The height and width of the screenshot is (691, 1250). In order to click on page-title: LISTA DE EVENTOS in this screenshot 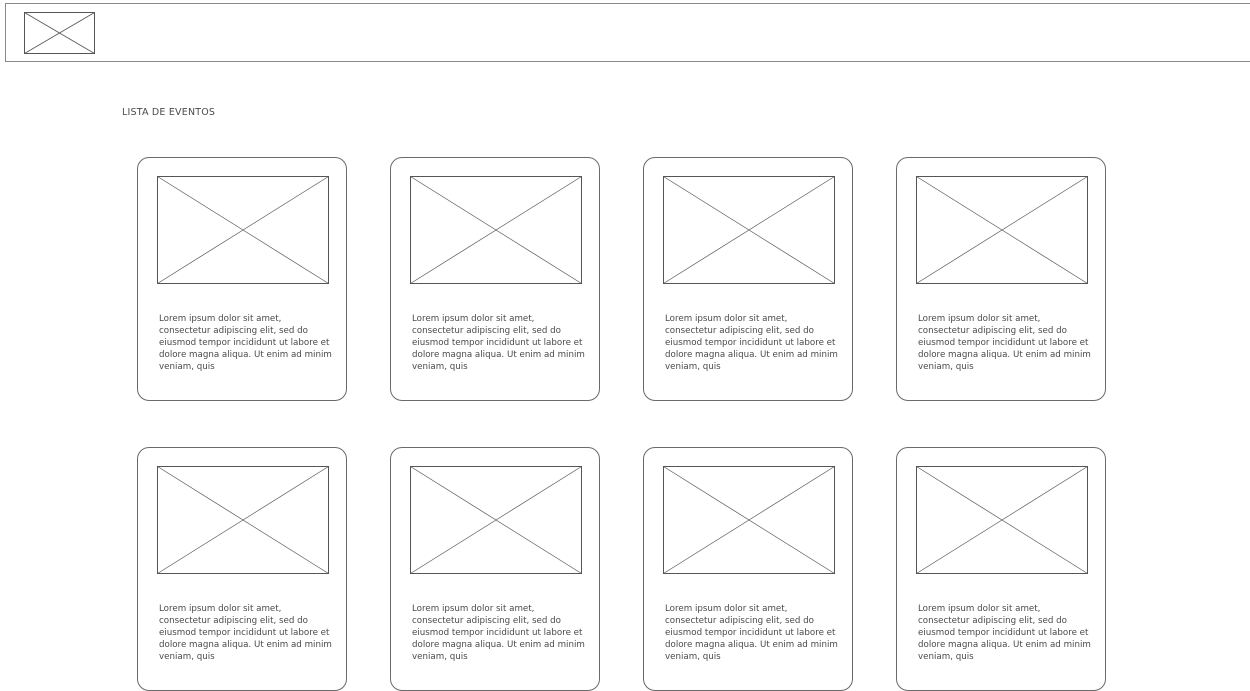, I will do `click(169, 112)`.